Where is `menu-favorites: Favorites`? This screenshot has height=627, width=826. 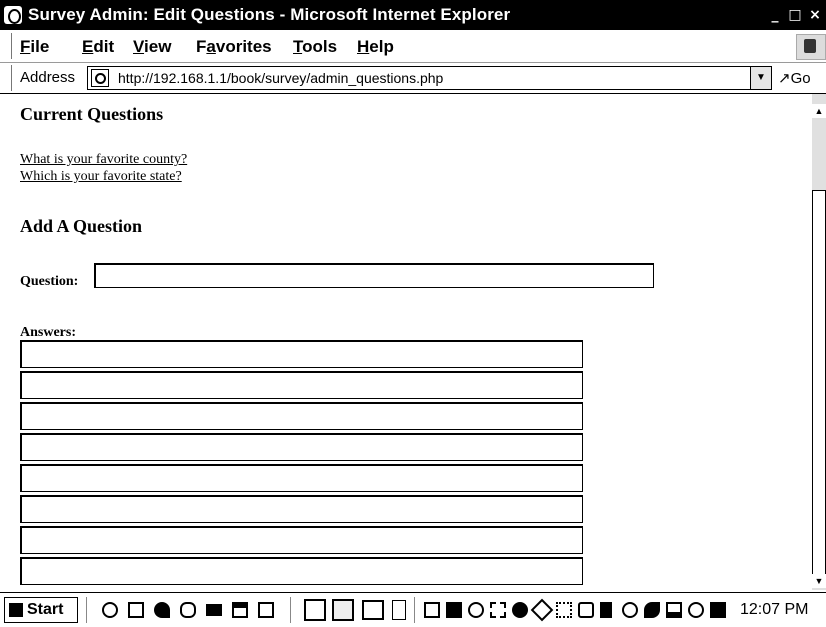 menu-favorites: Favorites is located at coordinates (234, 47).